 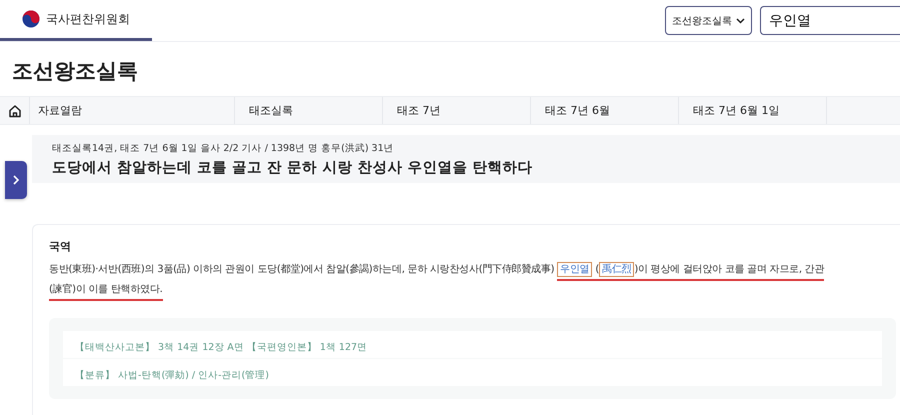 I want to click on page-title: 조선왕조실록, so click(x=75, y=71).